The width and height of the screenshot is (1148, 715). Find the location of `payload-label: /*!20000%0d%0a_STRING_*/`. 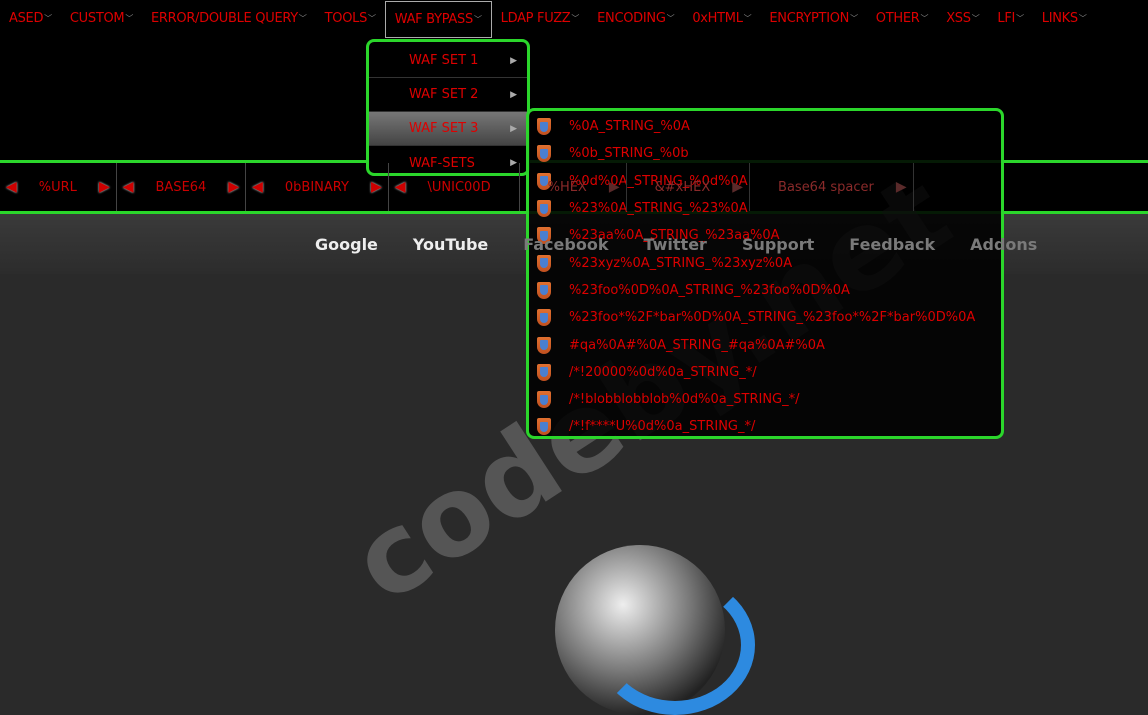

payload-label: /*!20000%0d%0a_STRING_*/ is located at coordinates (663, 372).